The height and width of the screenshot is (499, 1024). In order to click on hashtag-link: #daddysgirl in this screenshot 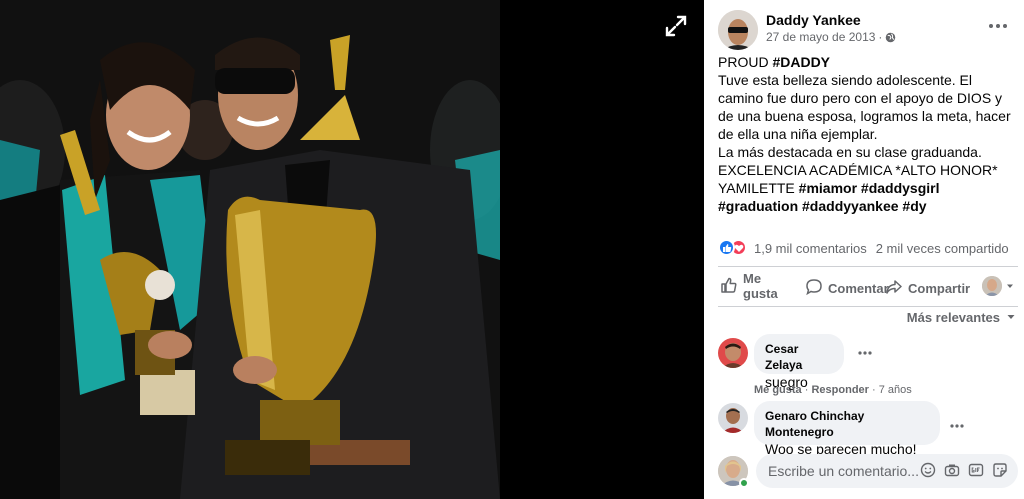, I will do `click(900, 188)`.